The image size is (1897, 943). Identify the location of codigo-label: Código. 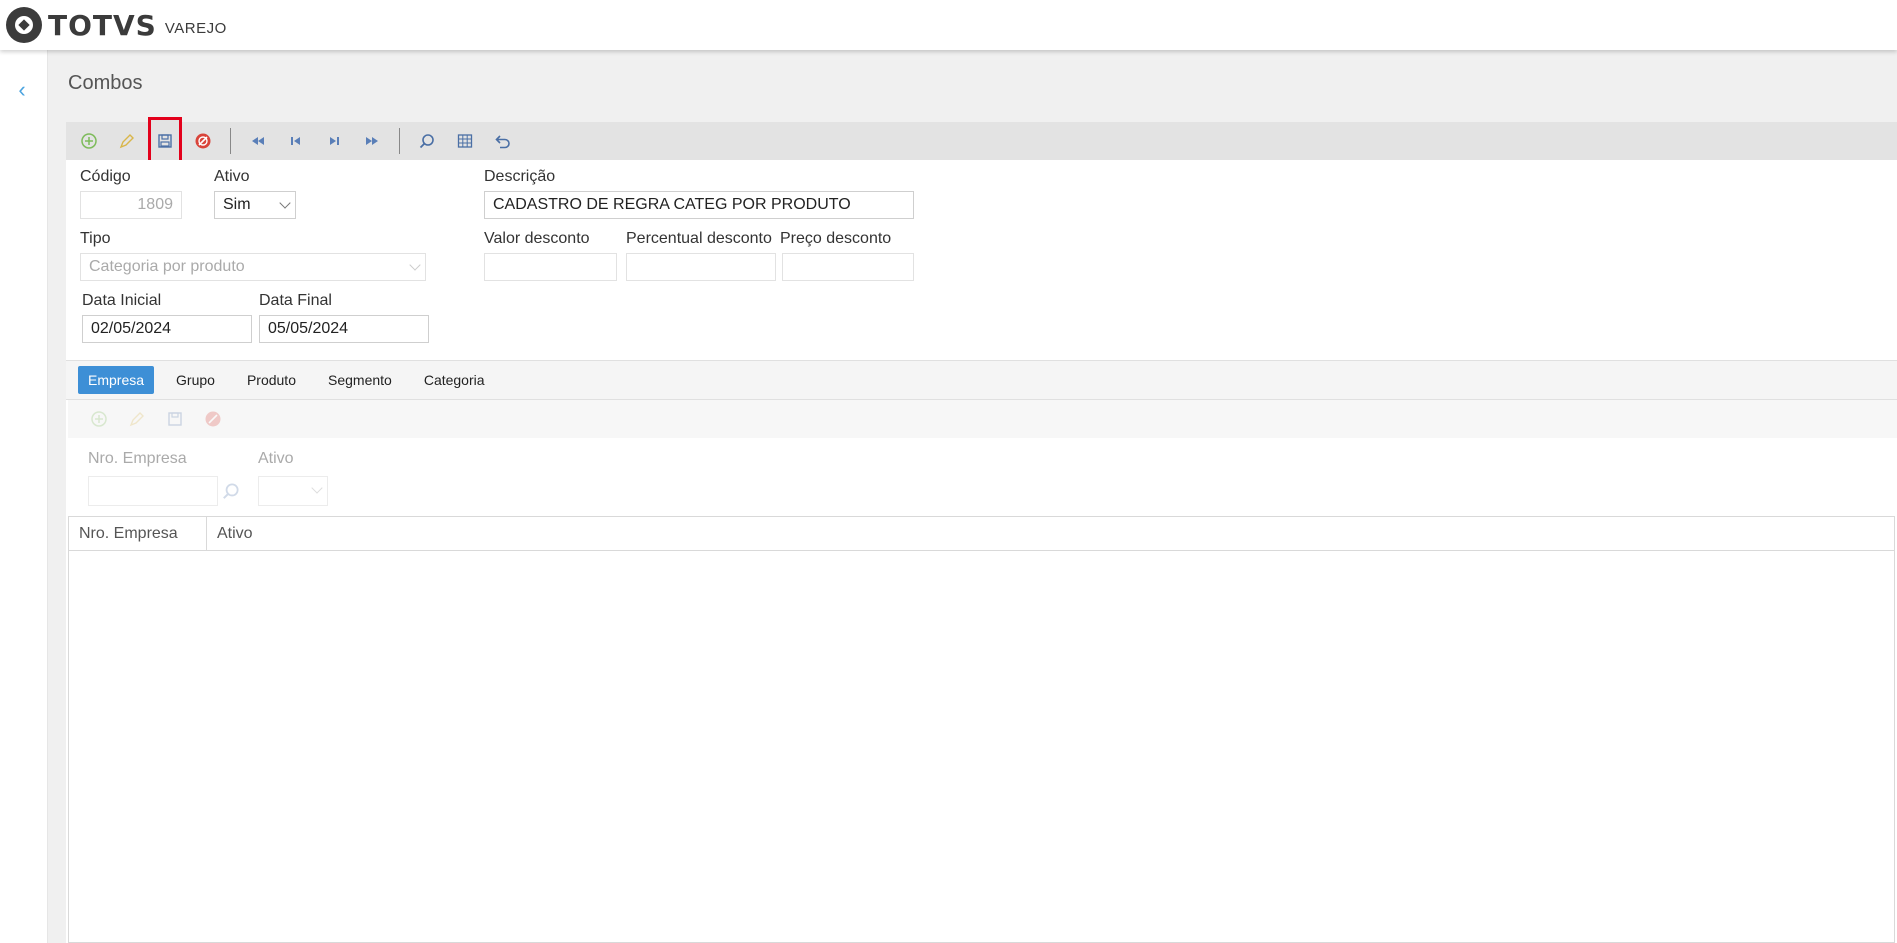
(105, 176).